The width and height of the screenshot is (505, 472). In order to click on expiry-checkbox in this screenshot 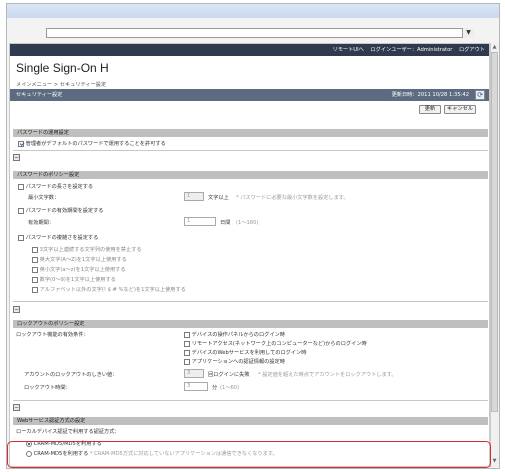, I will do `click(21, 210)`.